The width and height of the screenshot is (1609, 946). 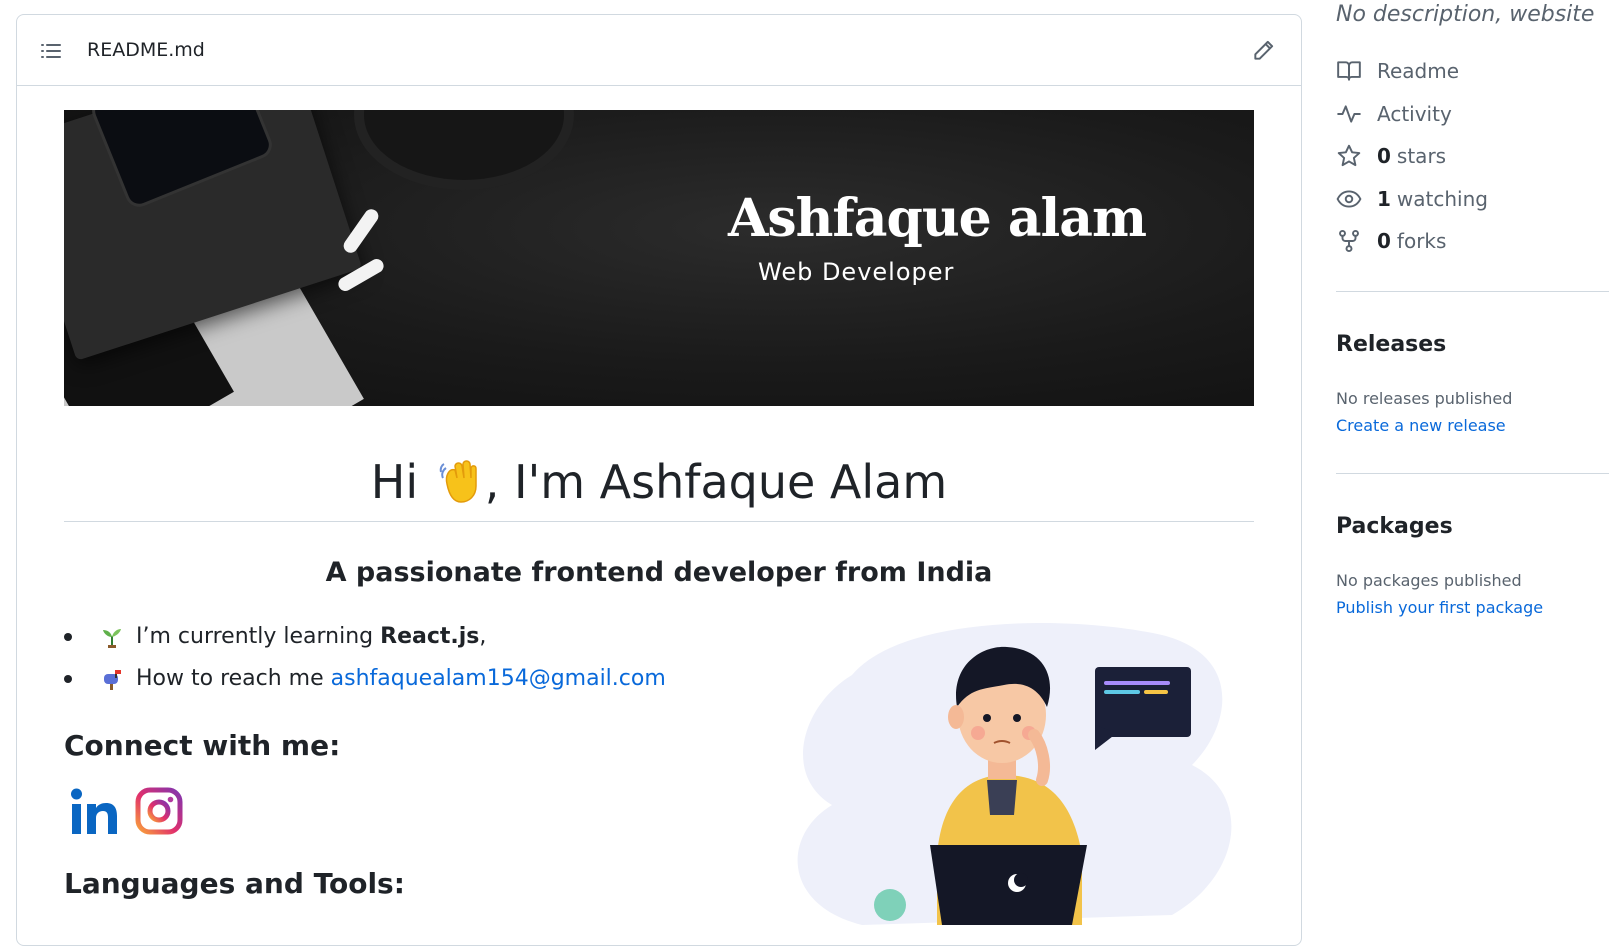 What do you see at coordinates (112, 637) in the screenshot?
I see `seedling-icon` at bounding box center [112, 637].